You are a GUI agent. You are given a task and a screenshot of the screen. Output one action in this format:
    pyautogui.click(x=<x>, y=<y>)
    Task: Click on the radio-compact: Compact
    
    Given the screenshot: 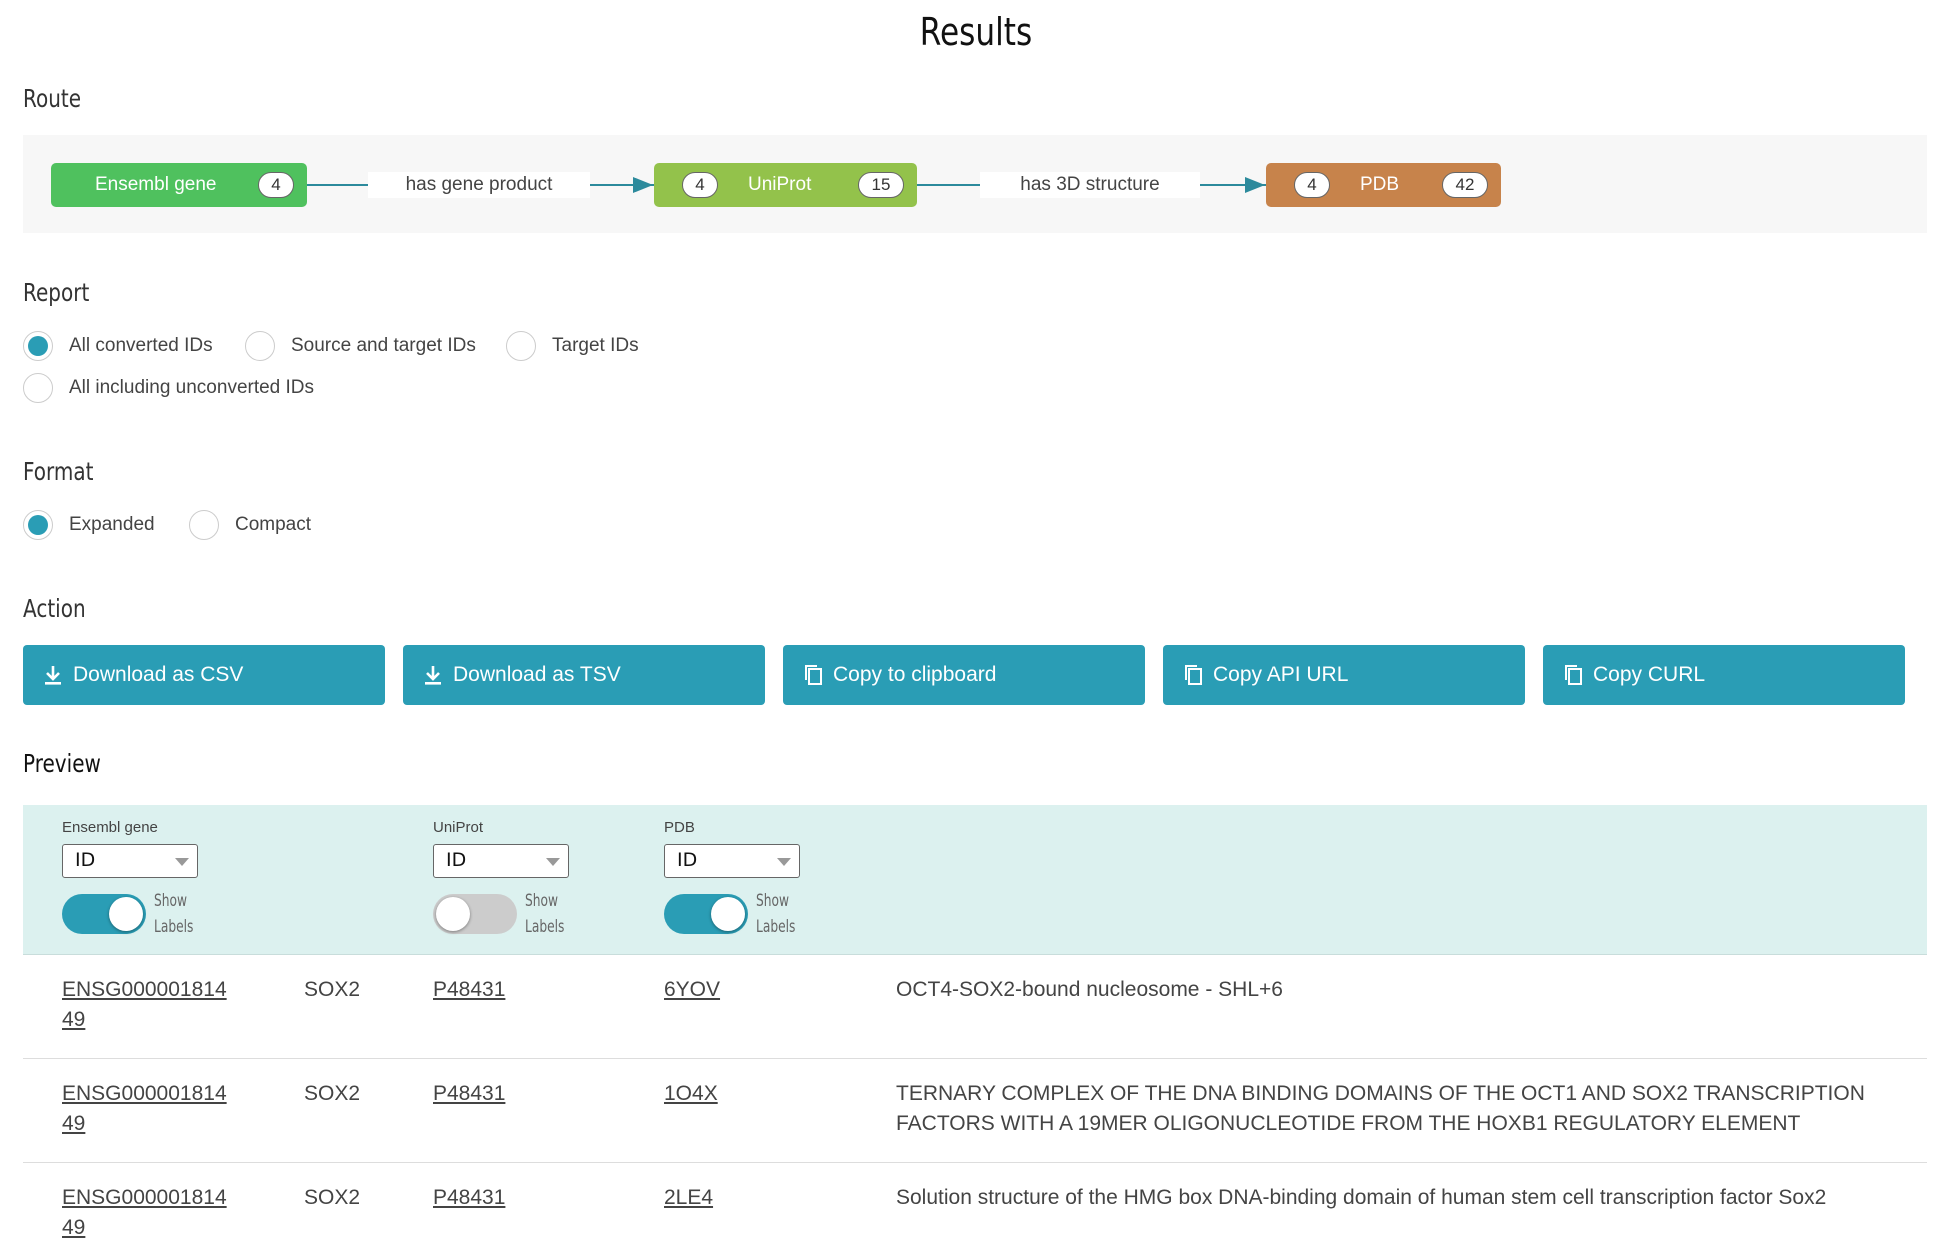 What is the action you would take?
    pyautogui.click(x=250, y=525)
    